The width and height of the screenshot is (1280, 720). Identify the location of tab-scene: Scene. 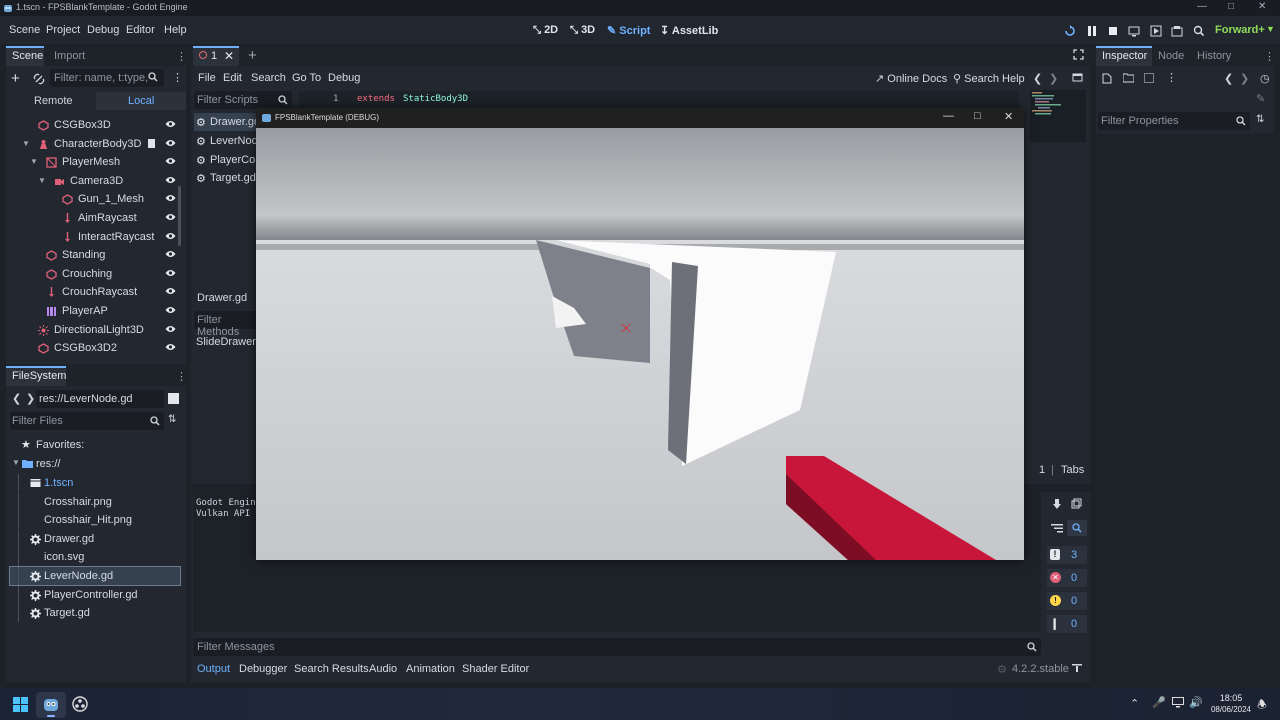
(27, 56).